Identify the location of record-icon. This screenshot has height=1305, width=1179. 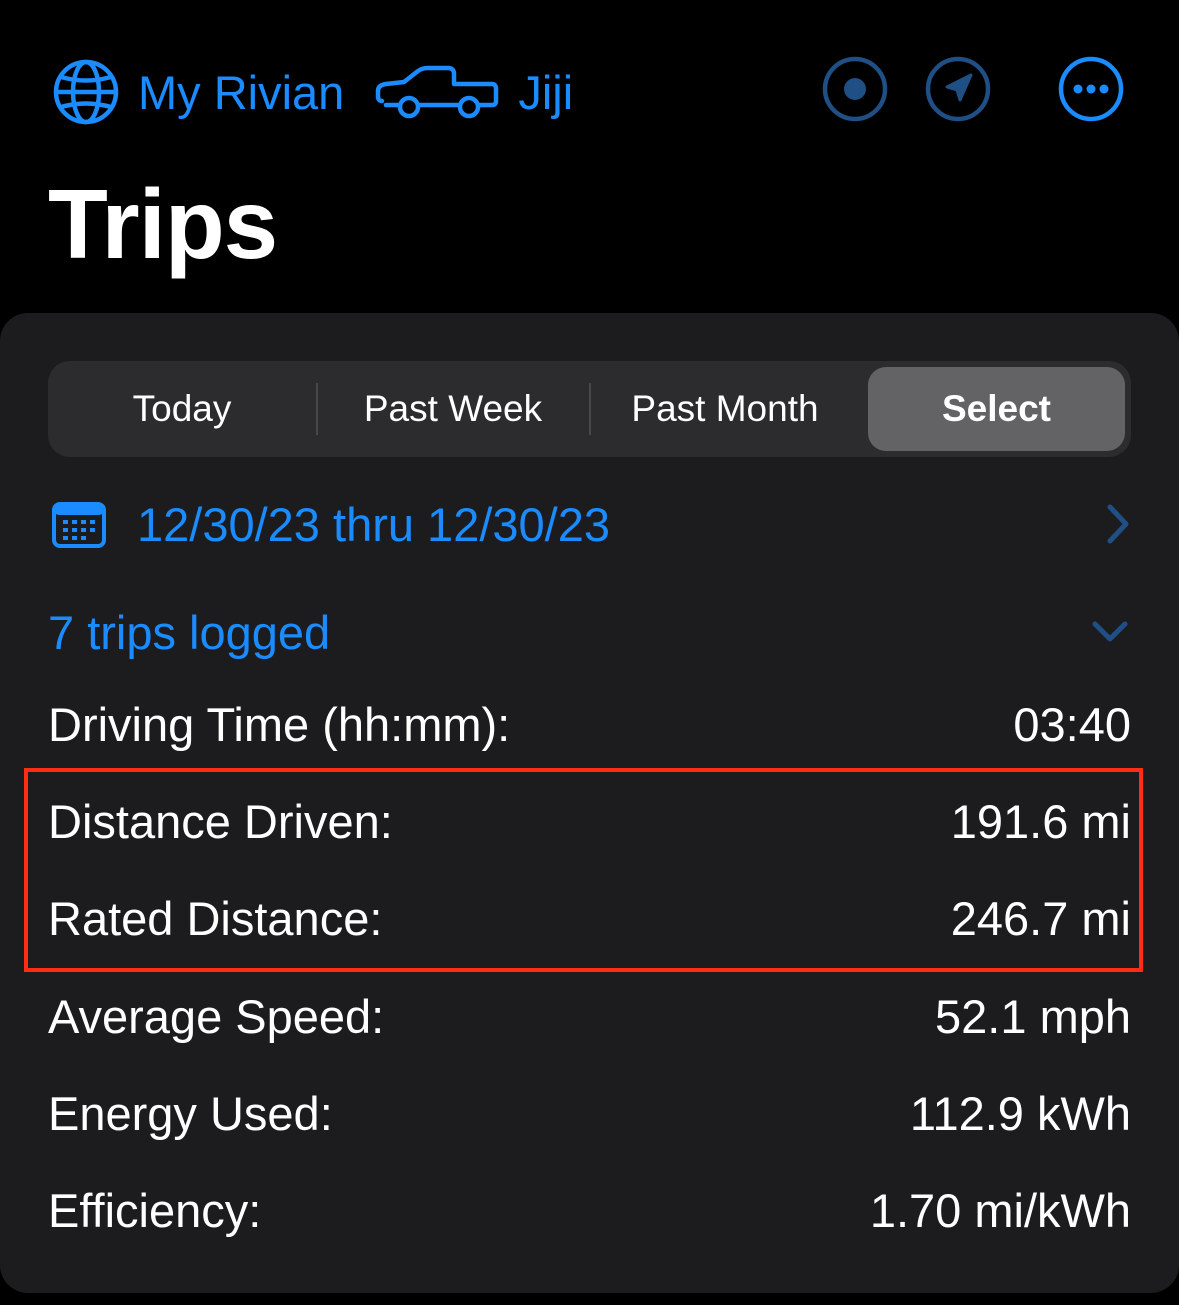
(855, 89).